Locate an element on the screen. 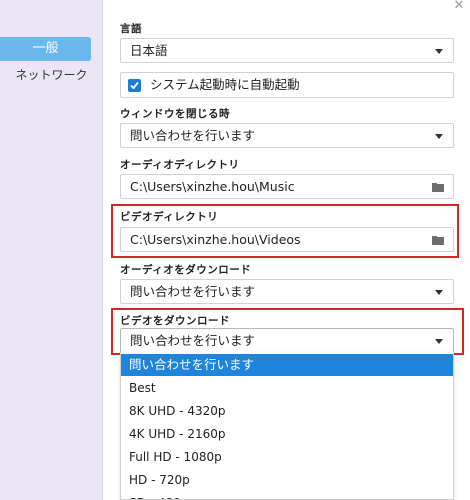  audio-download-value: 問い合わせを行います is located at coordinates (193, 291).